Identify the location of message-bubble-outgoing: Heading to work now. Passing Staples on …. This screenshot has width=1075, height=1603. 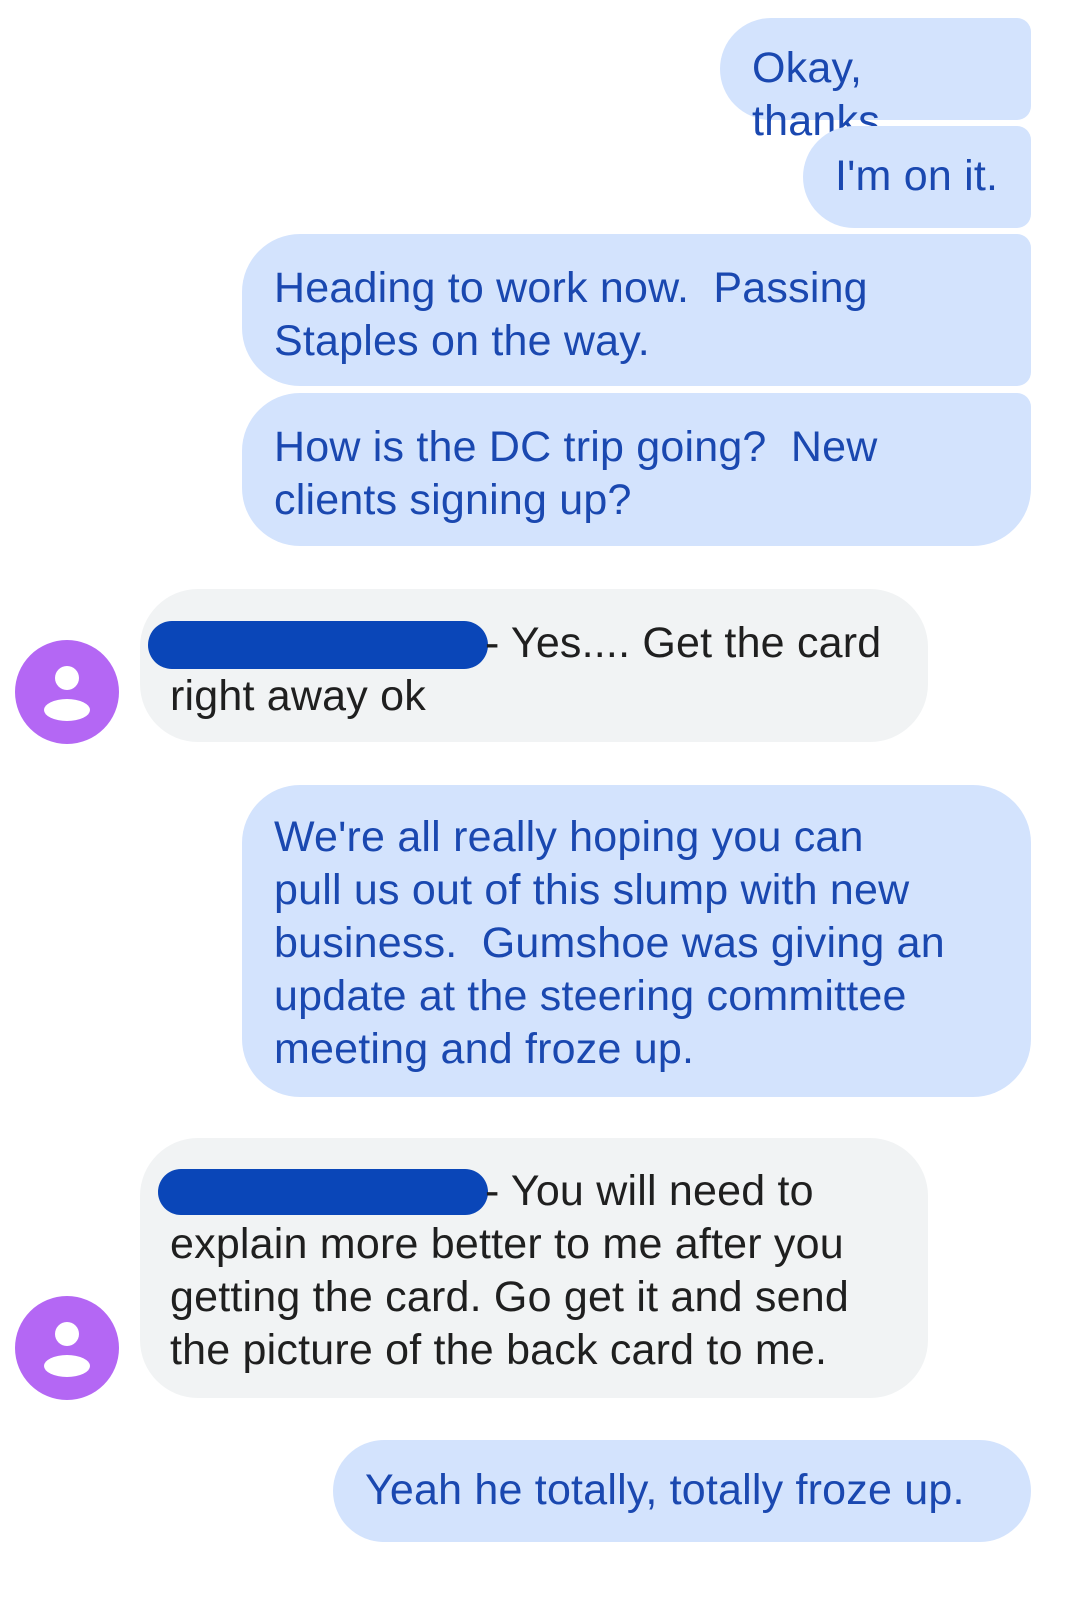
(636, 310).